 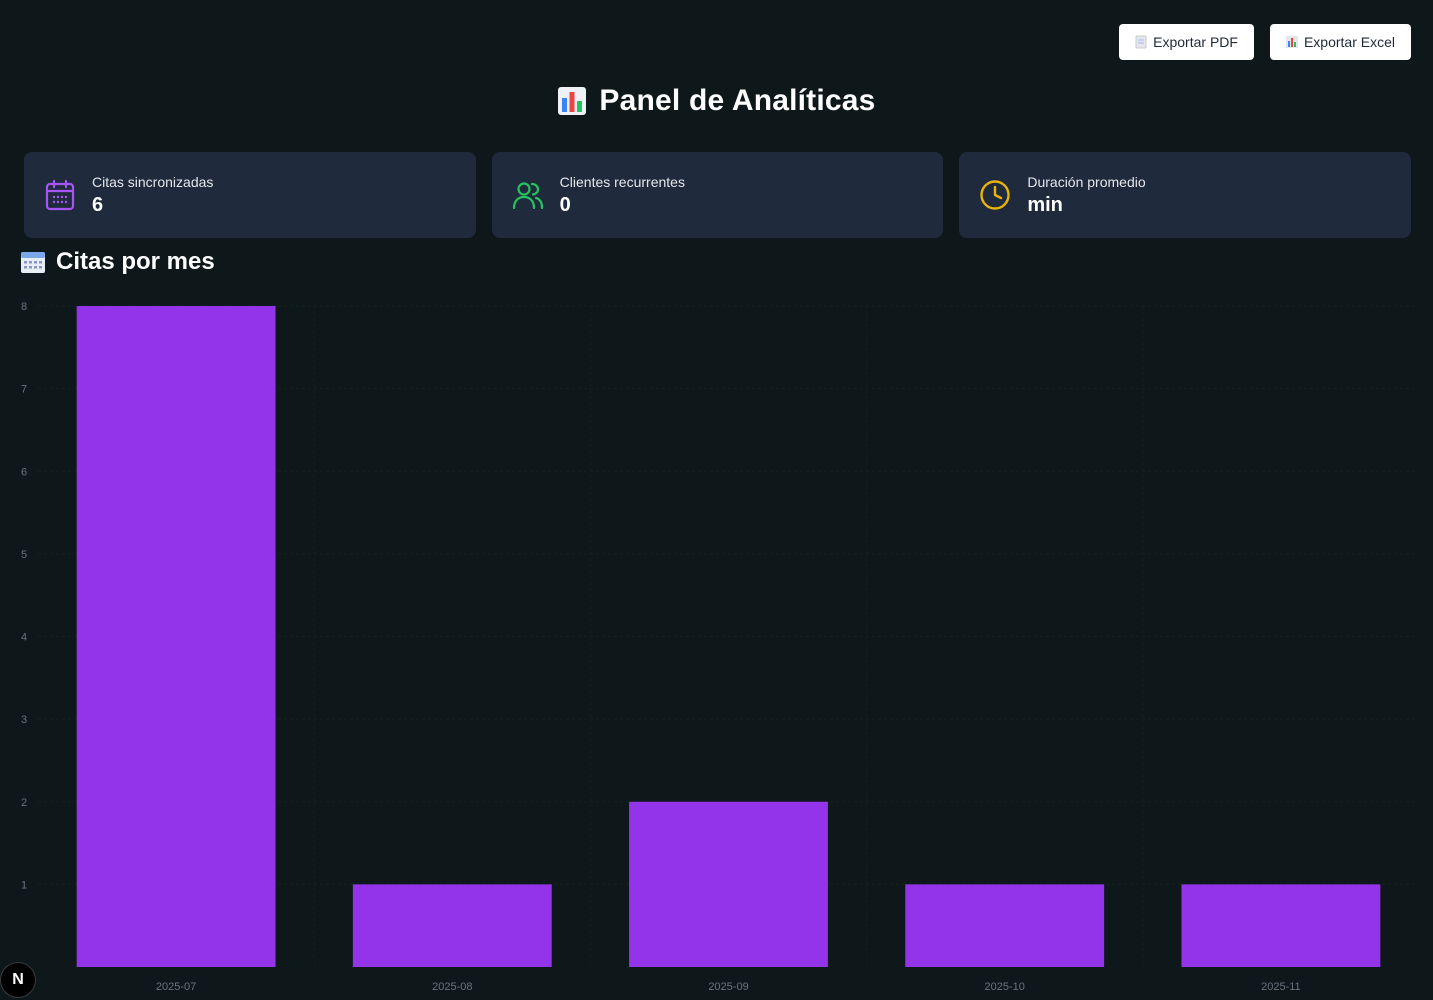 I want to click on x-tick-label: 2025-10, so click(x=1005, y=987).